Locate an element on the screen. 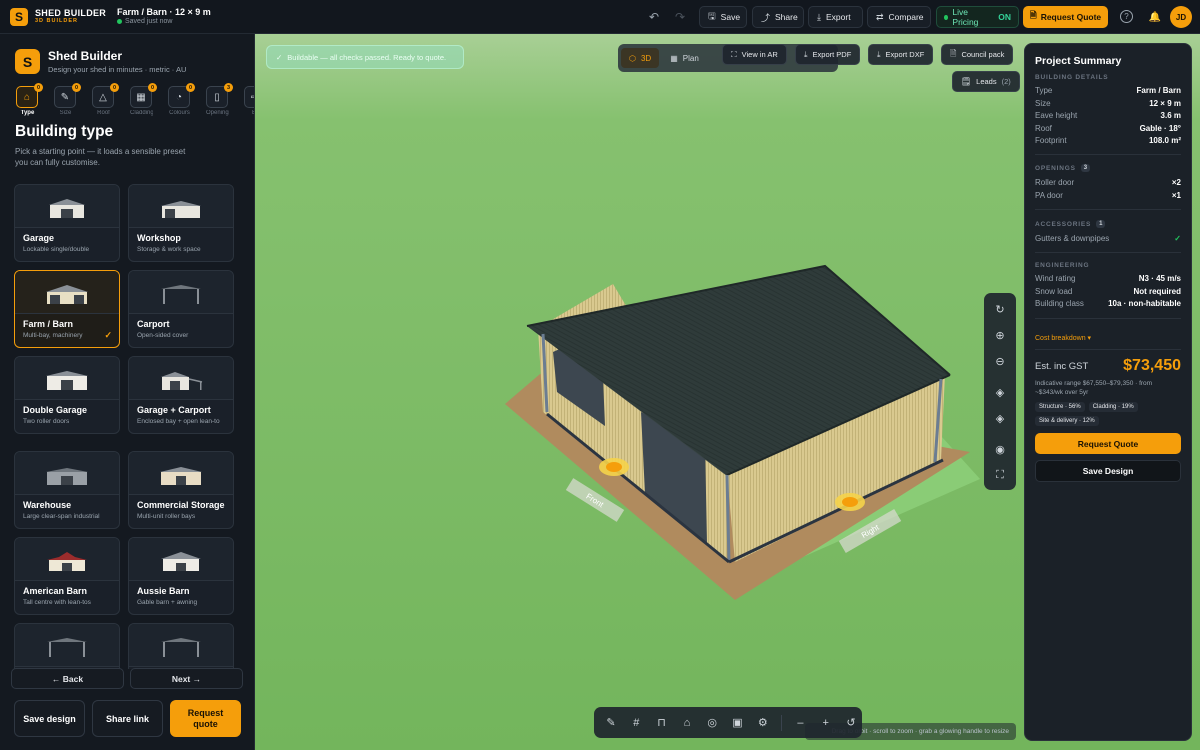  tab-plan-label: Plan is located at coordinates (690, 58).